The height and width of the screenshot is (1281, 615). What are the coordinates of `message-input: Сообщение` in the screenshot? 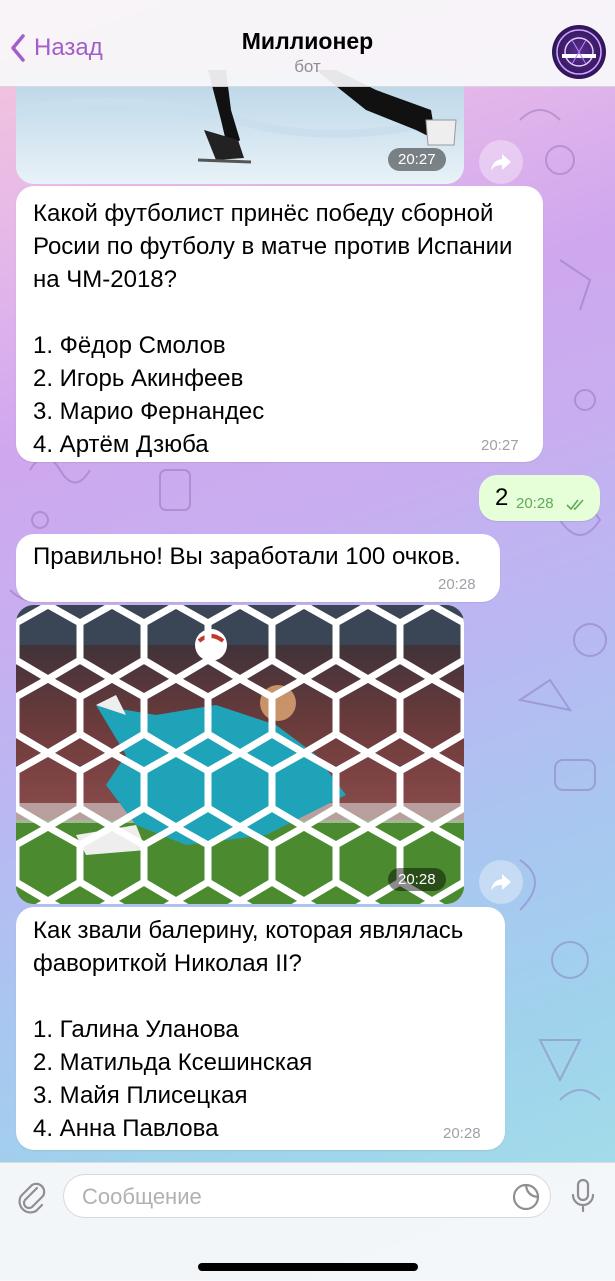 It's located at (307, 1196).